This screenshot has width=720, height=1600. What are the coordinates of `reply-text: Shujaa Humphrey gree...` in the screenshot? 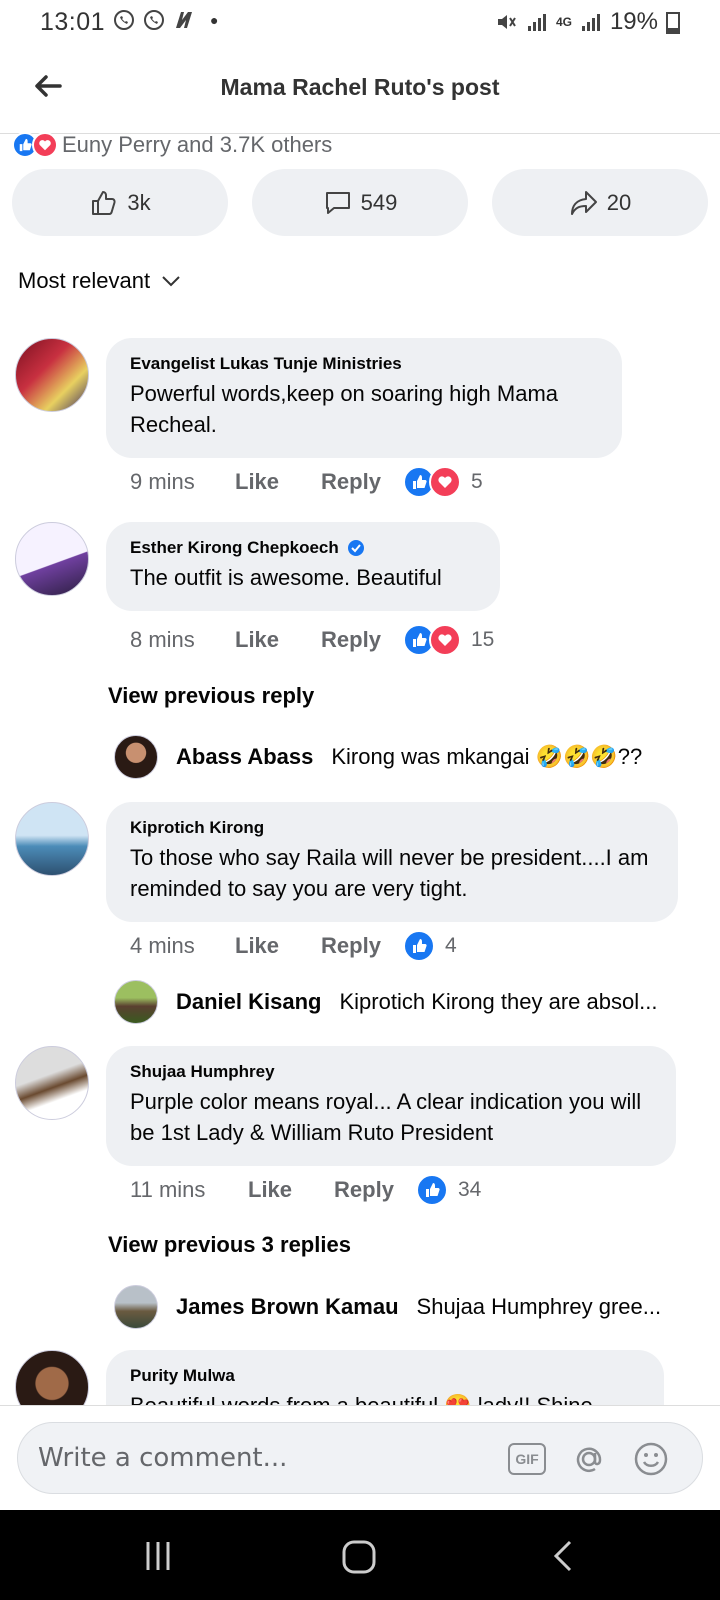 It's located at (539, 1306).